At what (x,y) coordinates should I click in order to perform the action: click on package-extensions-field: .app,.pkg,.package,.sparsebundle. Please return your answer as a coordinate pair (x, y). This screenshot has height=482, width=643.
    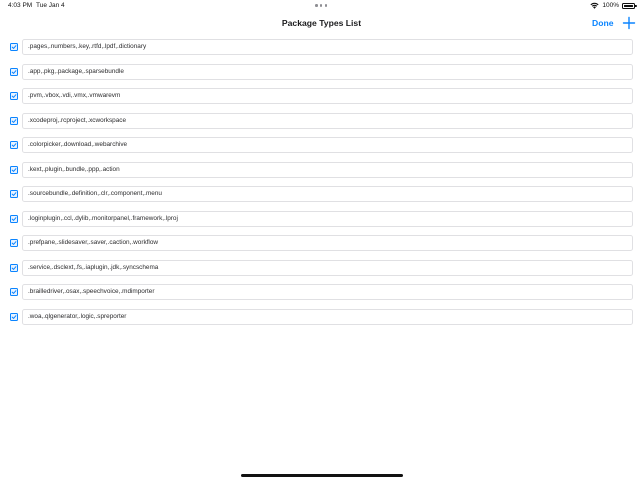
    Looking at the image, I should click on (327, 71).